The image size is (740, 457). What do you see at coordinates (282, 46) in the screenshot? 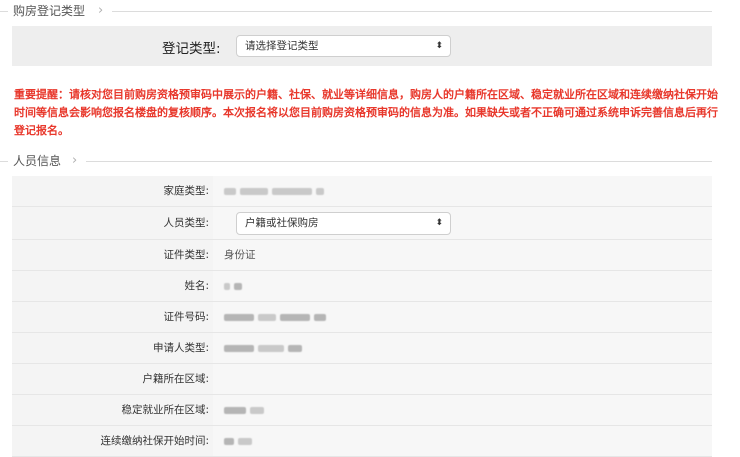
I see `registration-type-select-value: 请选择登记类型` at bounding box center [282, 46].